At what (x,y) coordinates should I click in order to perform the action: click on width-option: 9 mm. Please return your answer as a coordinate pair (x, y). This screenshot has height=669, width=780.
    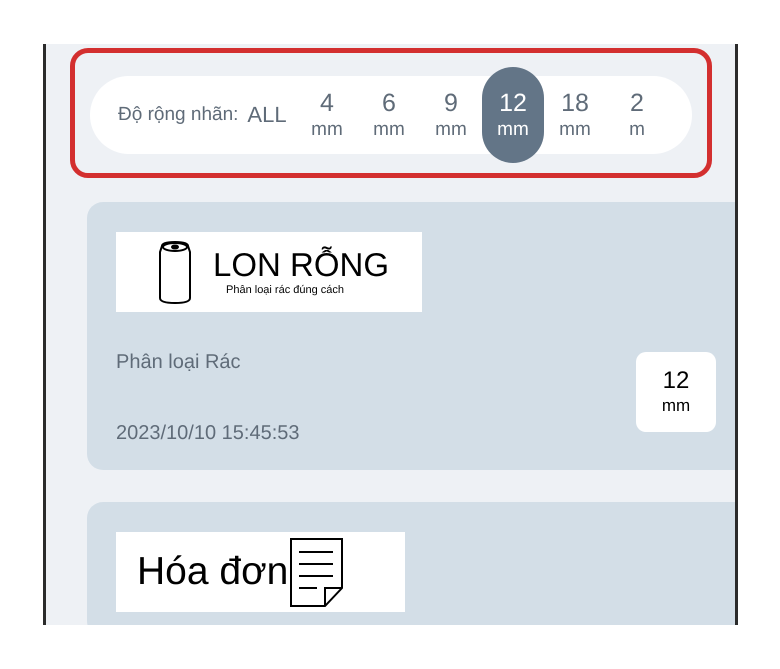
    Looking at the image, I should click on (451, 115).